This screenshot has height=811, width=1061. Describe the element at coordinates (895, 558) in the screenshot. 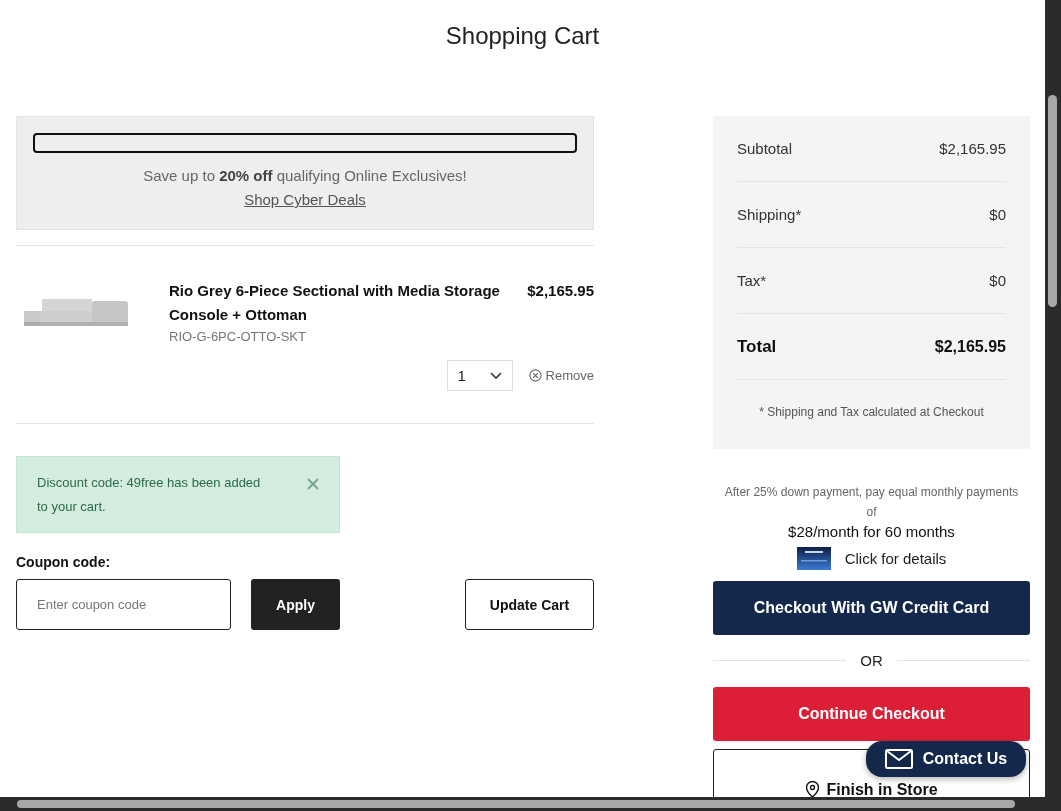

I see `details-link: Click for details` at that location.